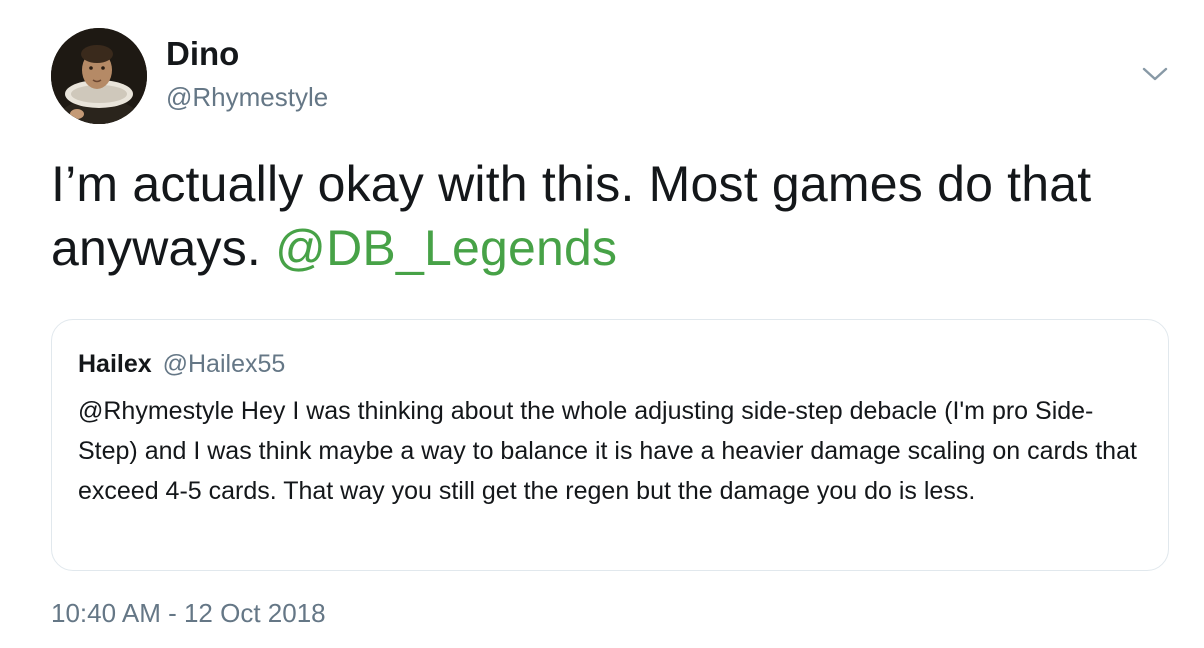 This screenshot has height=648, width=1204. I want to click on avatar, so click(99, 76).